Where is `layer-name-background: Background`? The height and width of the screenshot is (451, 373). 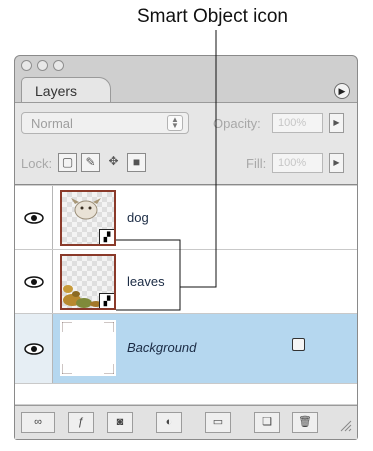 layer-name-background: Background is located at coordinates (161, 347).